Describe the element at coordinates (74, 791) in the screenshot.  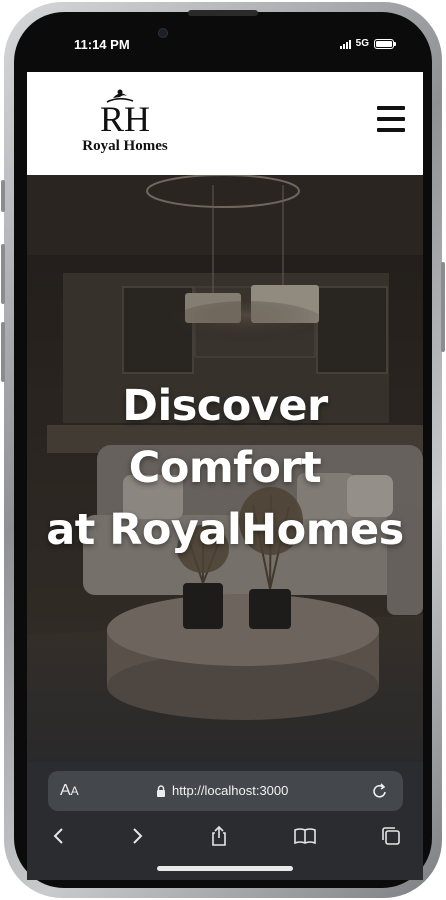
I see `text-size-small: A` at that location.